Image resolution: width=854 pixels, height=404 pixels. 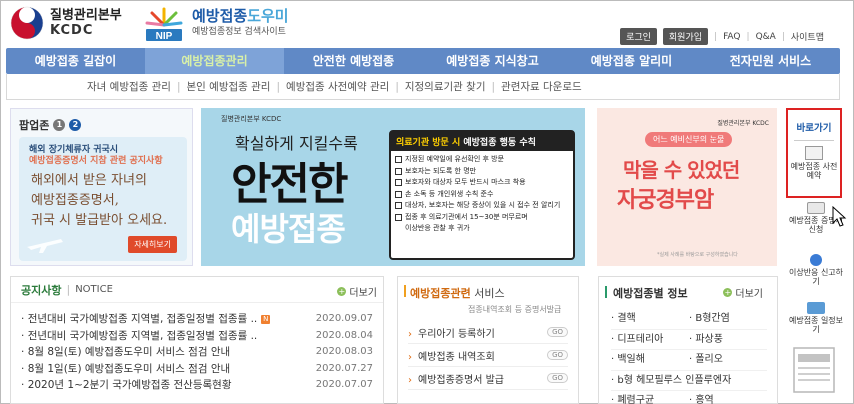 I want to click on disease-item-pneumococcal: · 폐렴구균, so click(x=650, y=397).